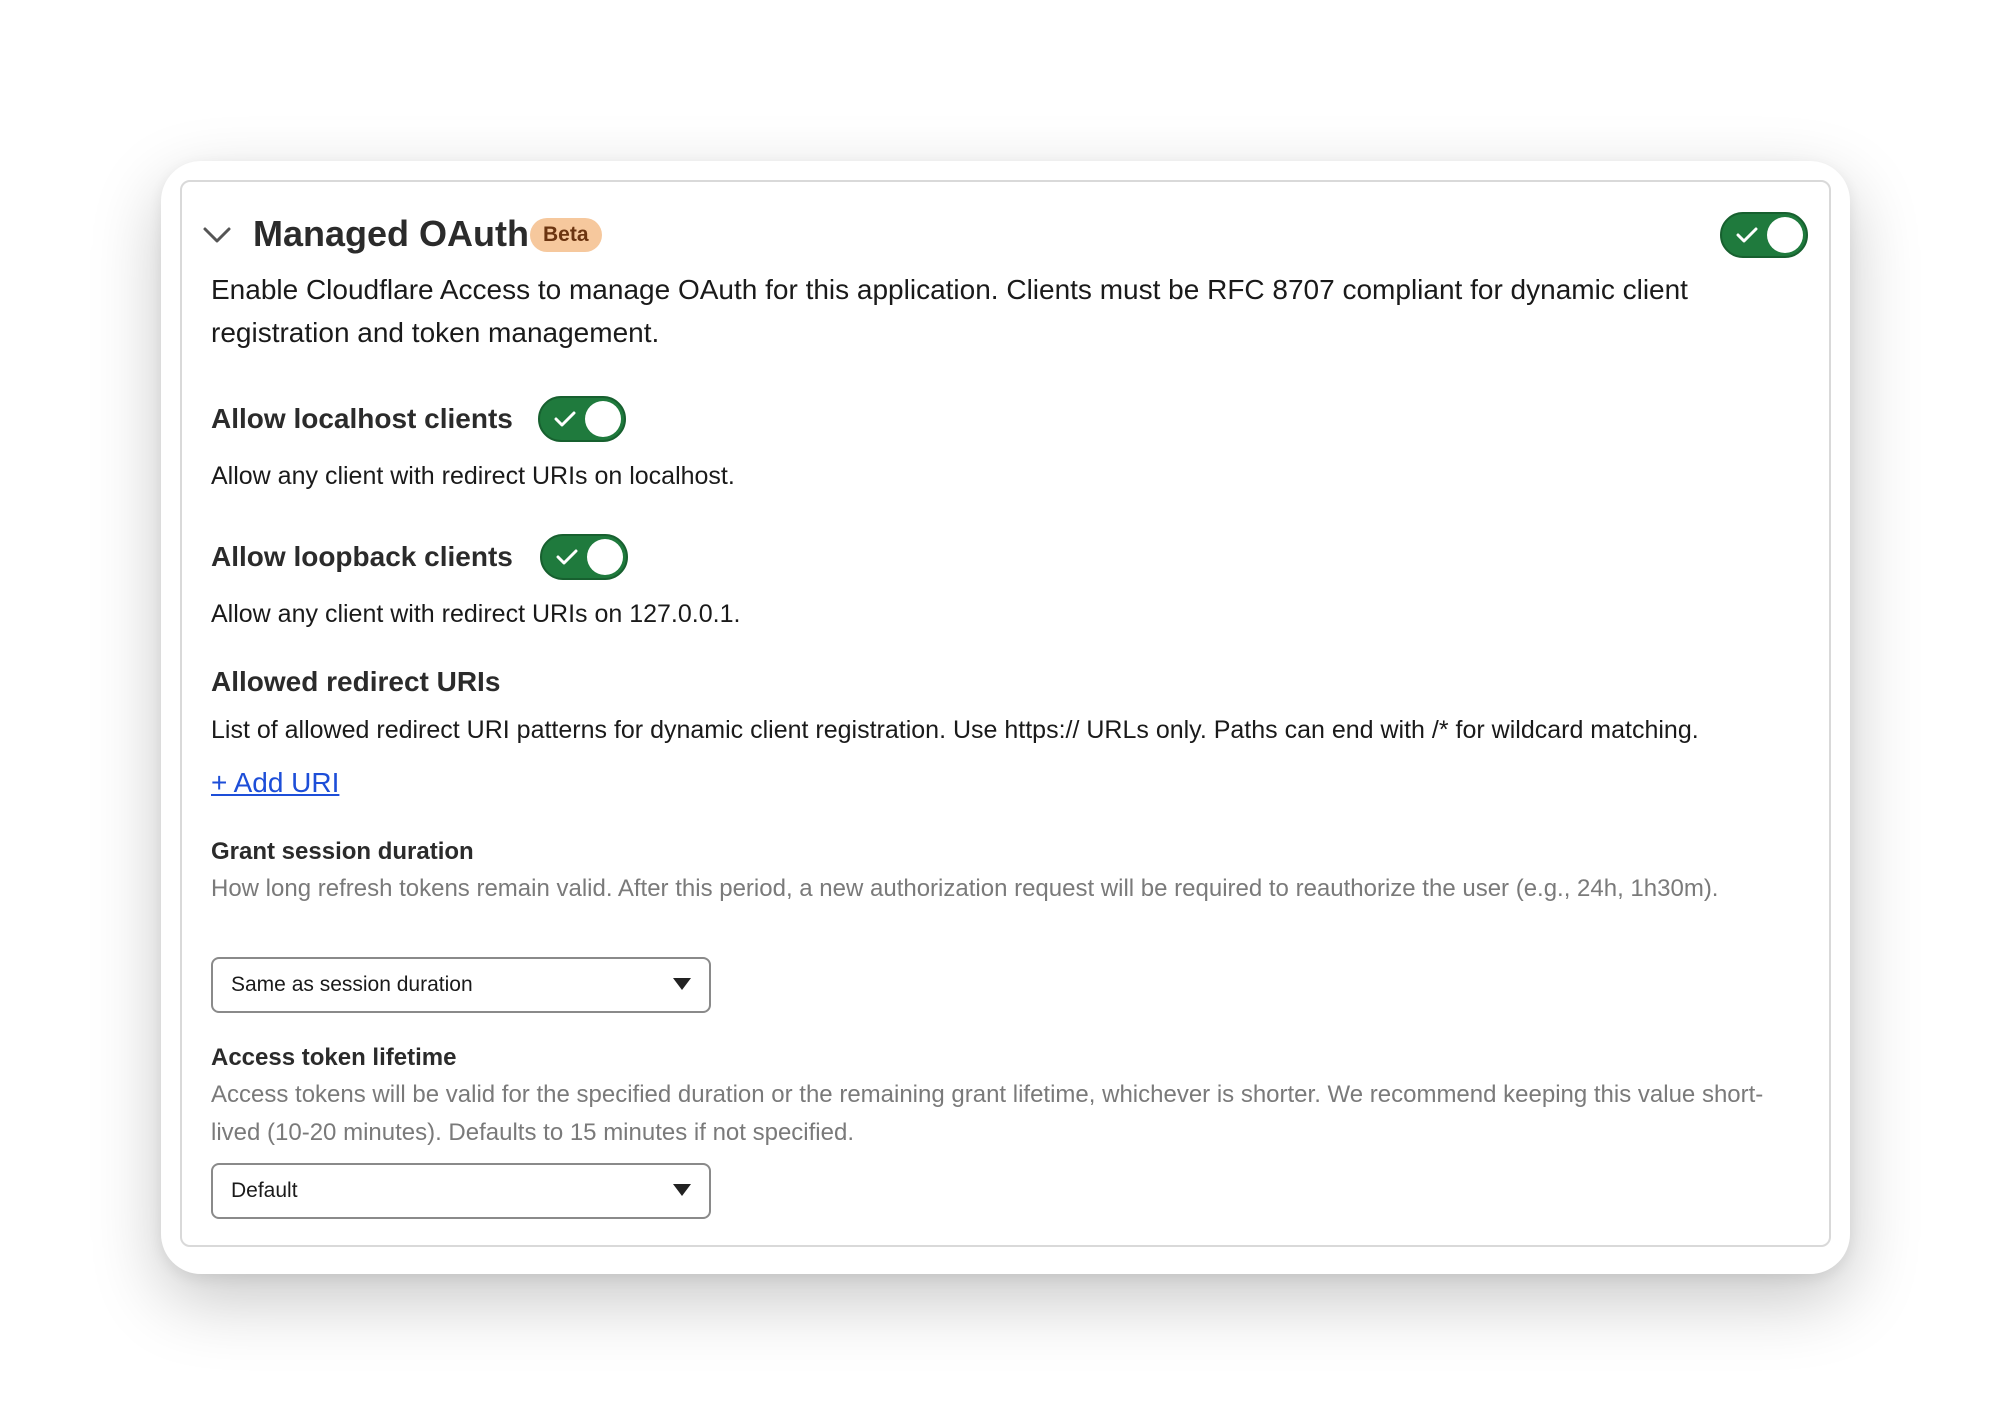 The image size is (1999, 1426). Describe the element at coordinates (275, 783) in the screenshot. I see `add-uri-link: + Add URI` at that location.